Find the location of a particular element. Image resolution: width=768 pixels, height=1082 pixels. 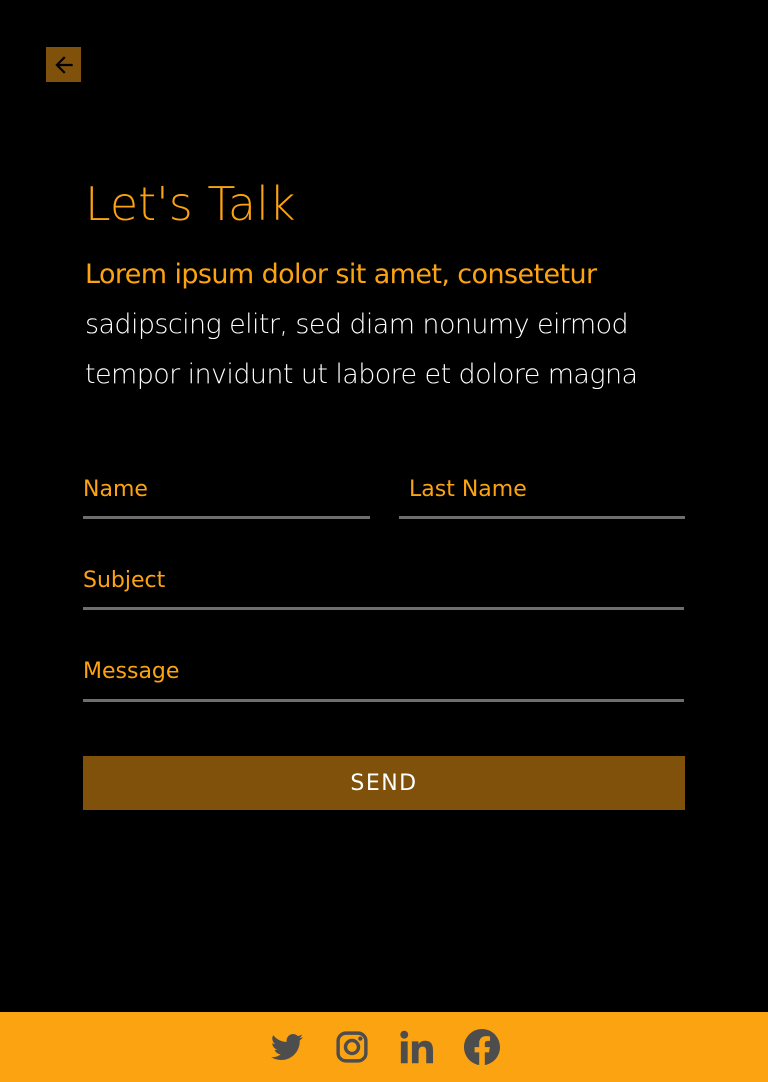

first-name-field-wrapper is located at coordinates (226, 490).